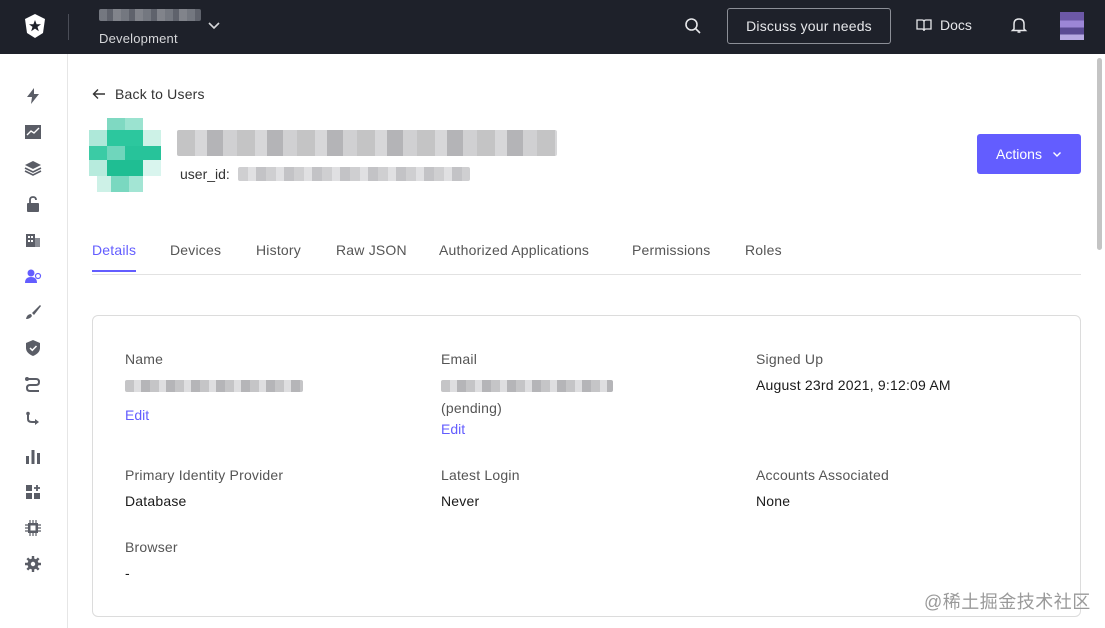 The width and height of the screenshot is (1105, 628). What do you see at coordinates (1099, 154) in the screenshot?
I see `page-scrollbar` at bounding box center [1099, 154].